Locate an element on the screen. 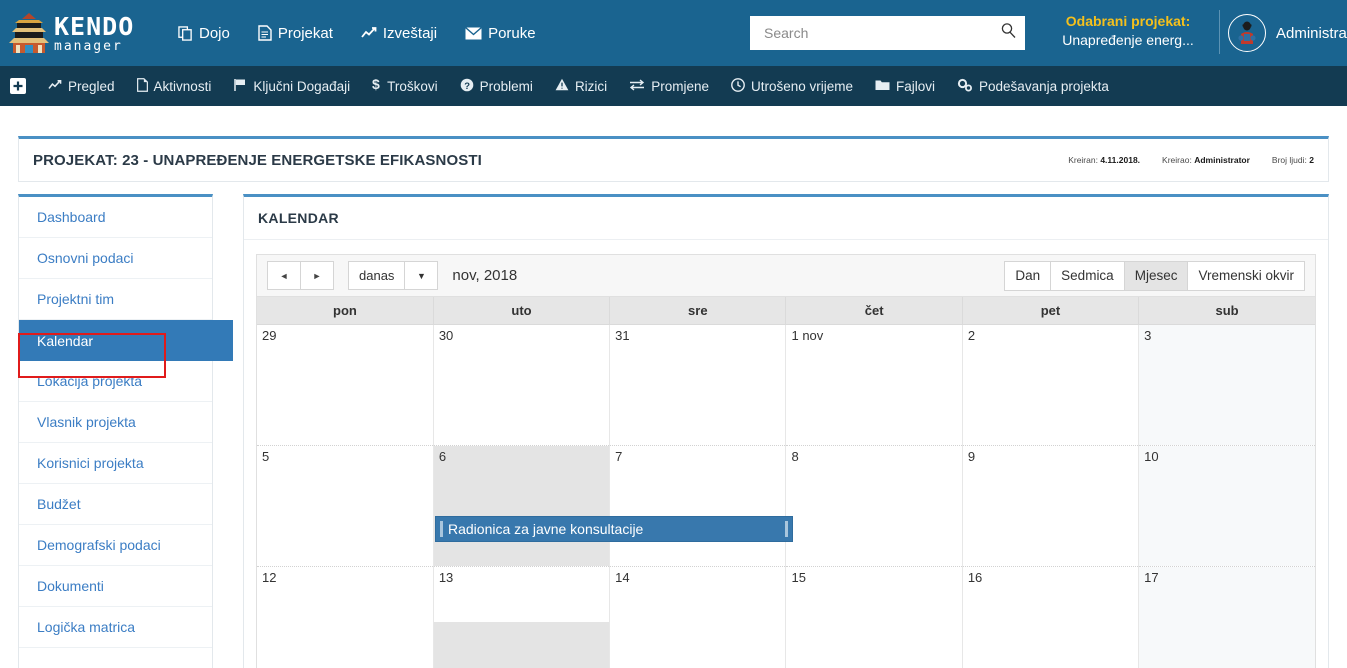 This screenshot has width=1347, height=668. folder-icon is located at coordinates (882, 86).